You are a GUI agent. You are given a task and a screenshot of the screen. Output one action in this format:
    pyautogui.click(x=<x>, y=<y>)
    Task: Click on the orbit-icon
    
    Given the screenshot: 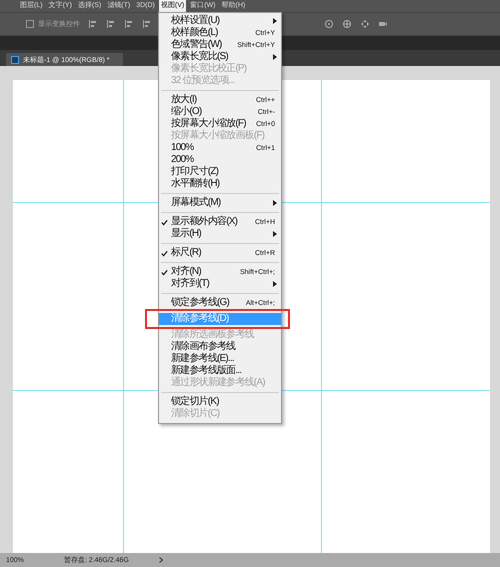 What is the action you would take?
    pyautogui.click(x=347, y=24)
    